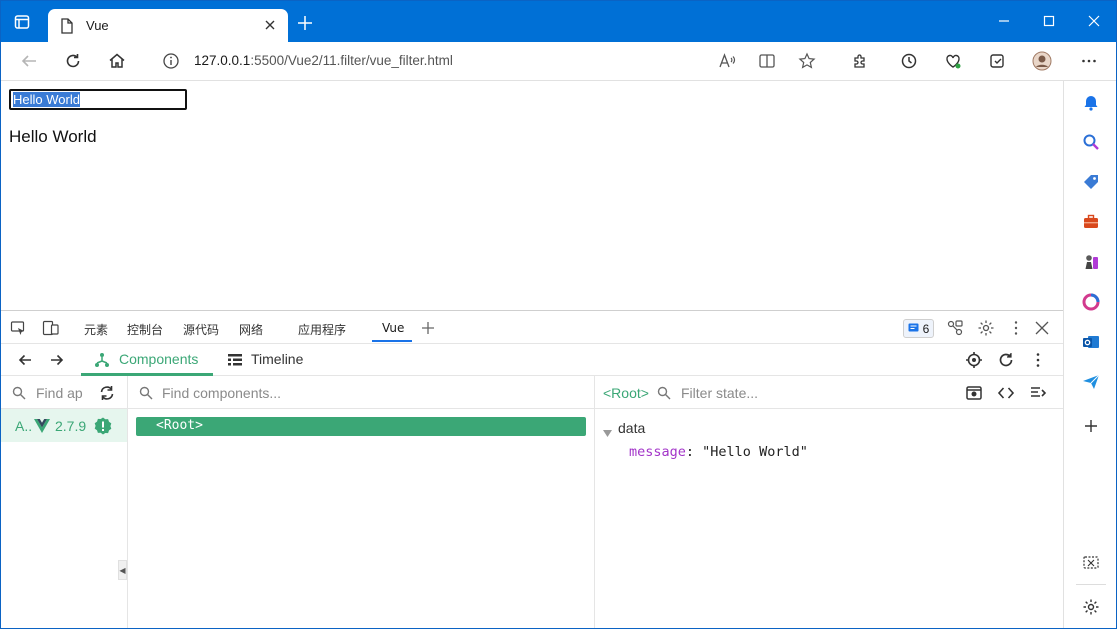  I want to click on root-component-row: <Root>, so click(361, 426).